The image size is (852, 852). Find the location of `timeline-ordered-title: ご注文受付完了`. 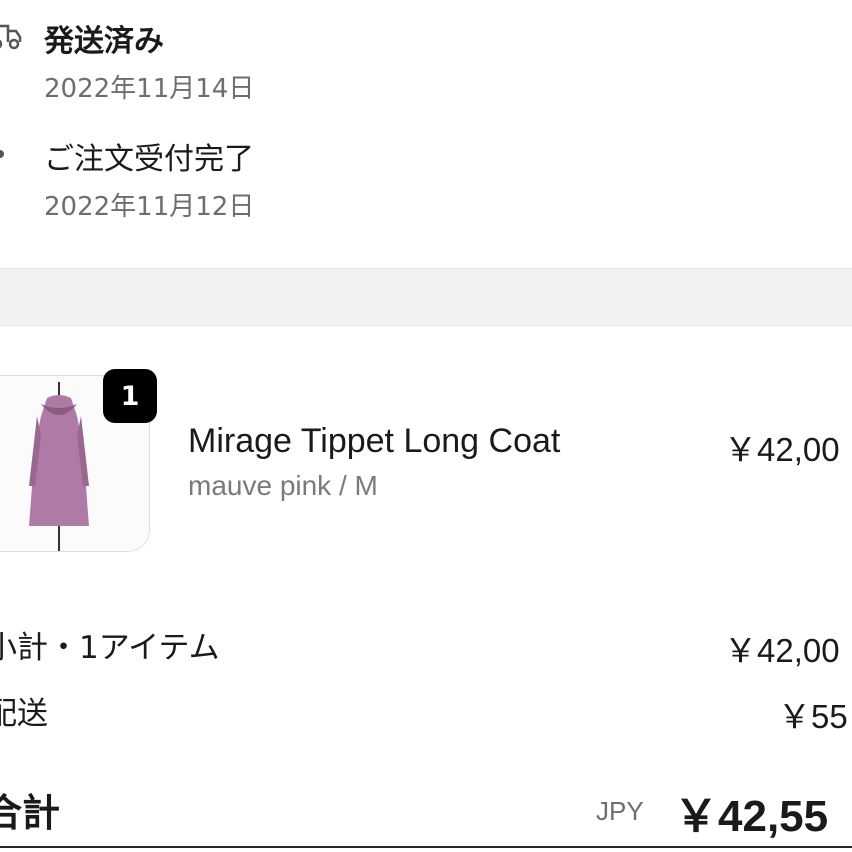

timeline-ordered-title: ご注文受付完了 is located at coordinates (149, 159).